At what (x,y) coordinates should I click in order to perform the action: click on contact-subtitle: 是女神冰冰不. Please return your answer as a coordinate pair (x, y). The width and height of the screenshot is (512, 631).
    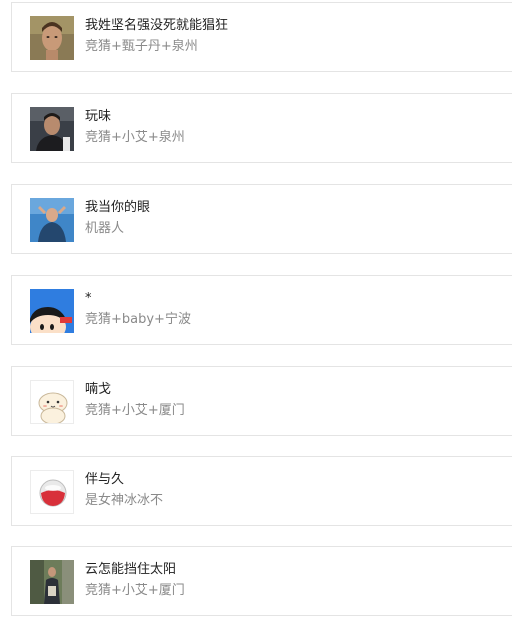
    Looking at the image, I should click on (124, 500).